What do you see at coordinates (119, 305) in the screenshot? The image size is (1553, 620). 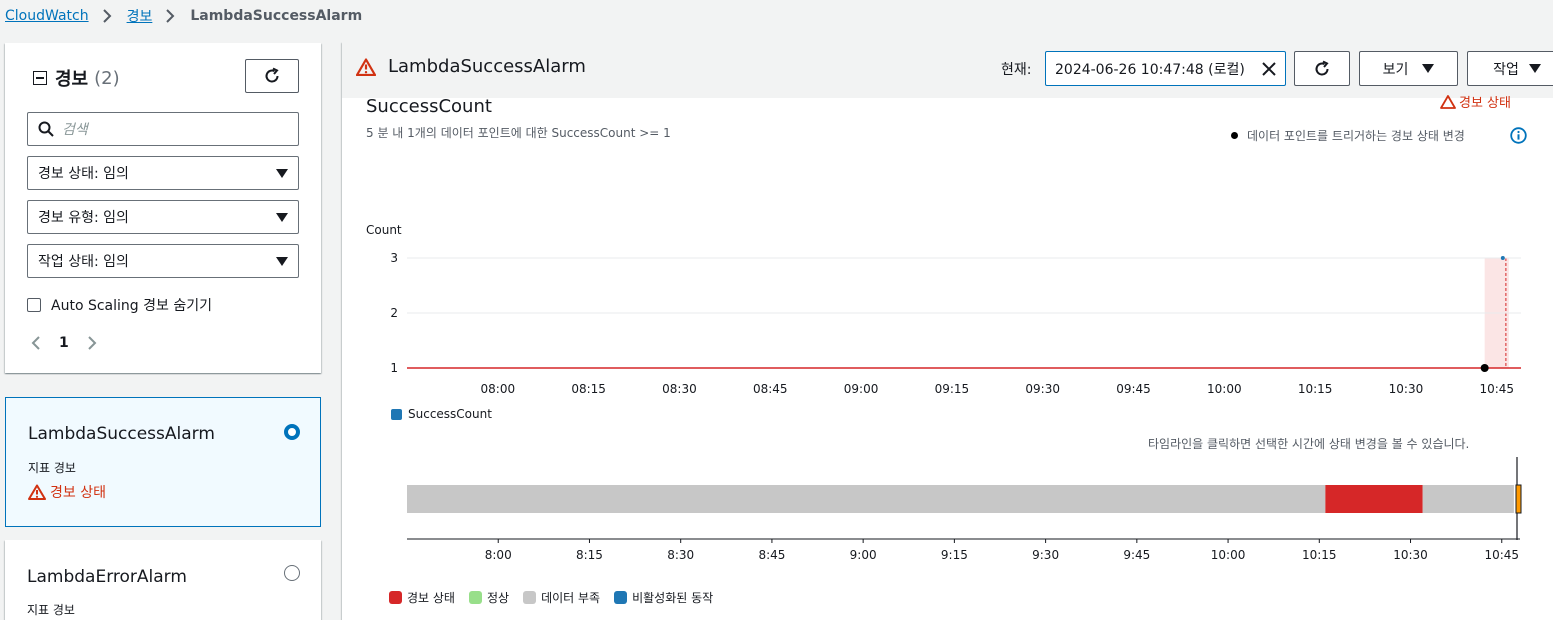 I see `hide-autoscaling-row: Auto Scaling 경보 숨기기` at bounding box center [119, 305].